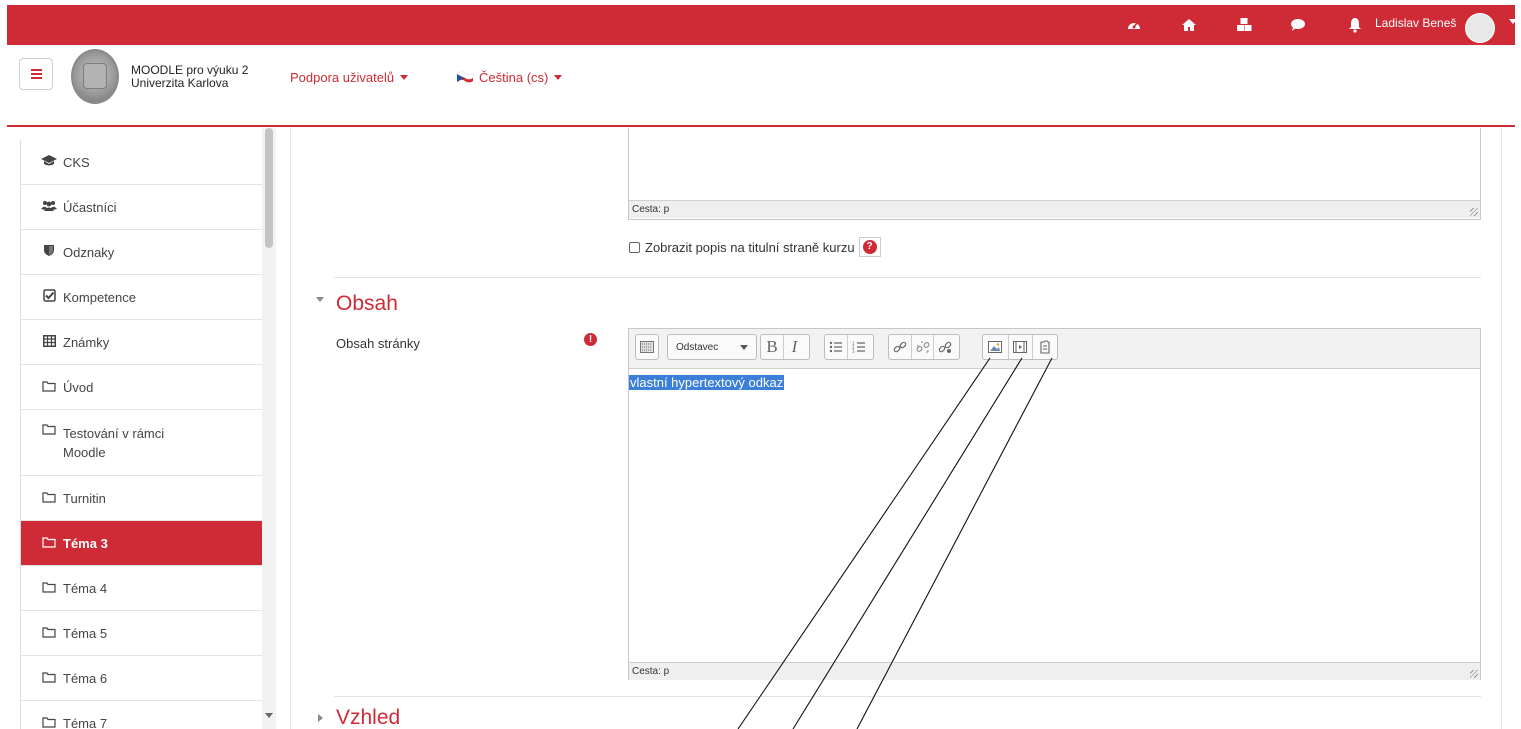 The width and height of the screenshot is (1521, 729). Describe the element at coordinates (145, 678) in the screenshot. I see `sidebar-item-tema-6: Téma 6` at that location.